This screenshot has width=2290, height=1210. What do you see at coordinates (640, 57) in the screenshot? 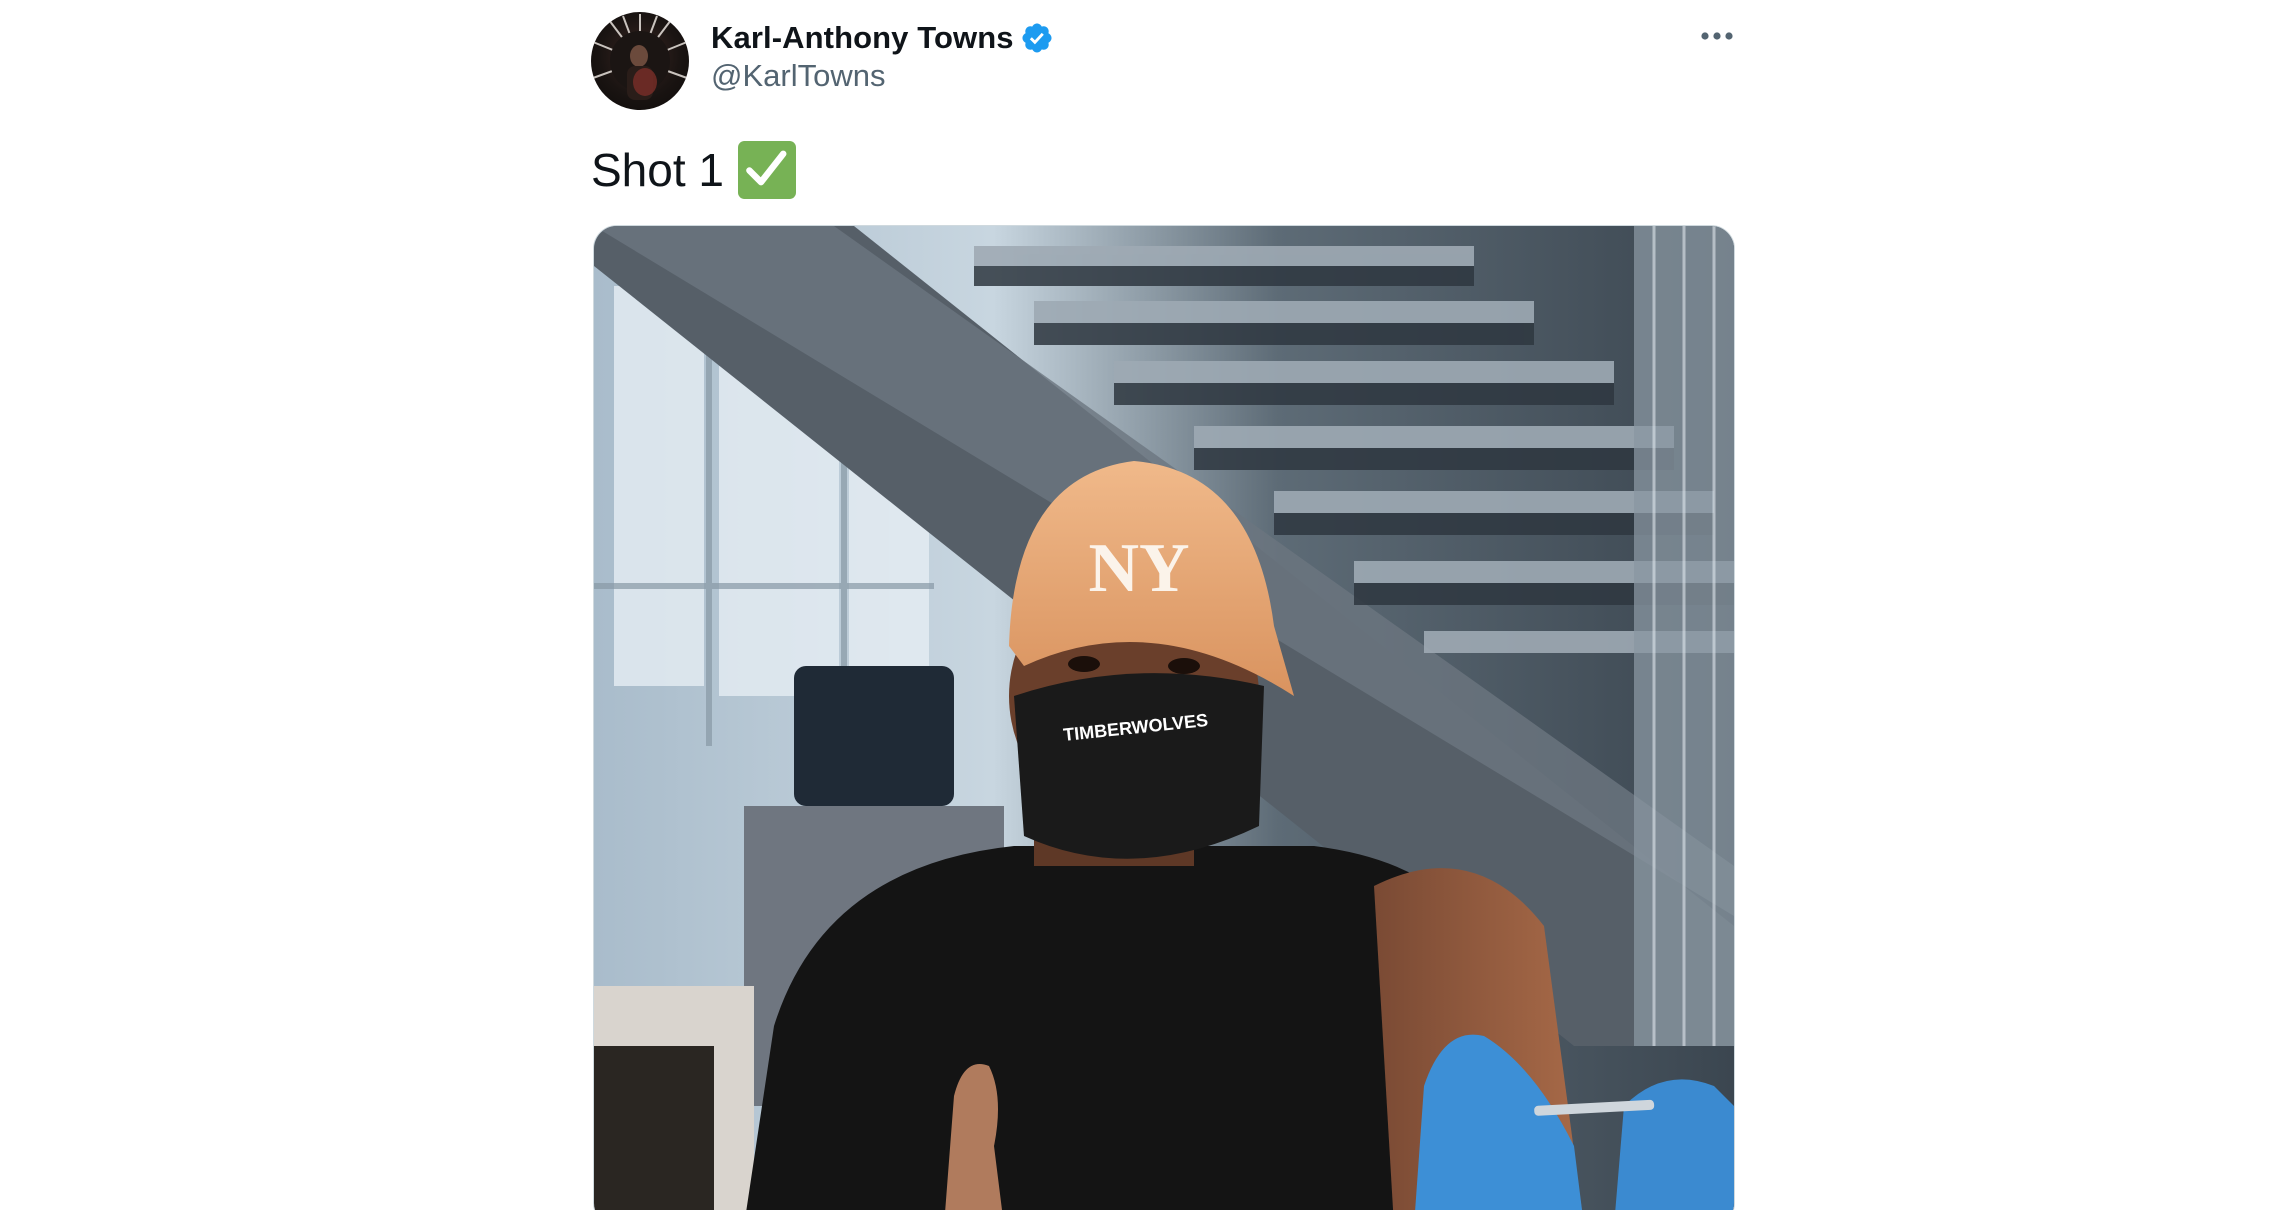
I see `avatar-photo` at bounding box center [640, 57].